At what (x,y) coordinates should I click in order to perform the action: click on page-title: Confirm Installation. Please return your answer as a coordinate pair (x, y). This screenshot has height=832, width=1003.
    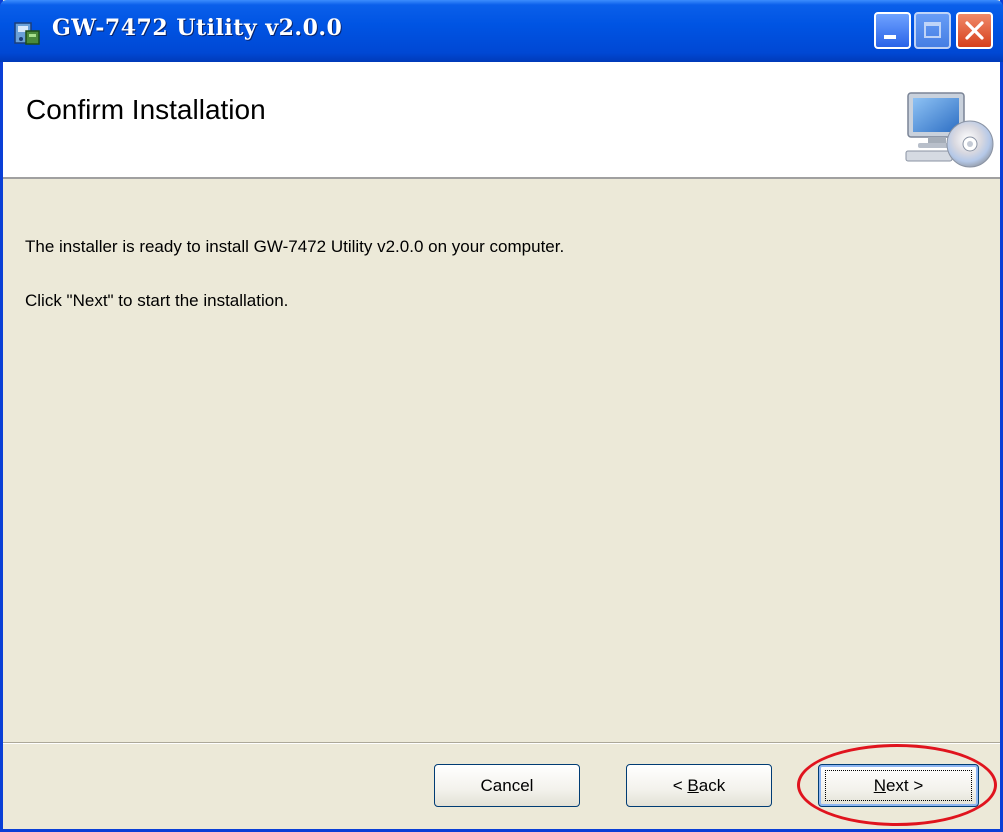
    Looking at the image, I should click on (146, 109).